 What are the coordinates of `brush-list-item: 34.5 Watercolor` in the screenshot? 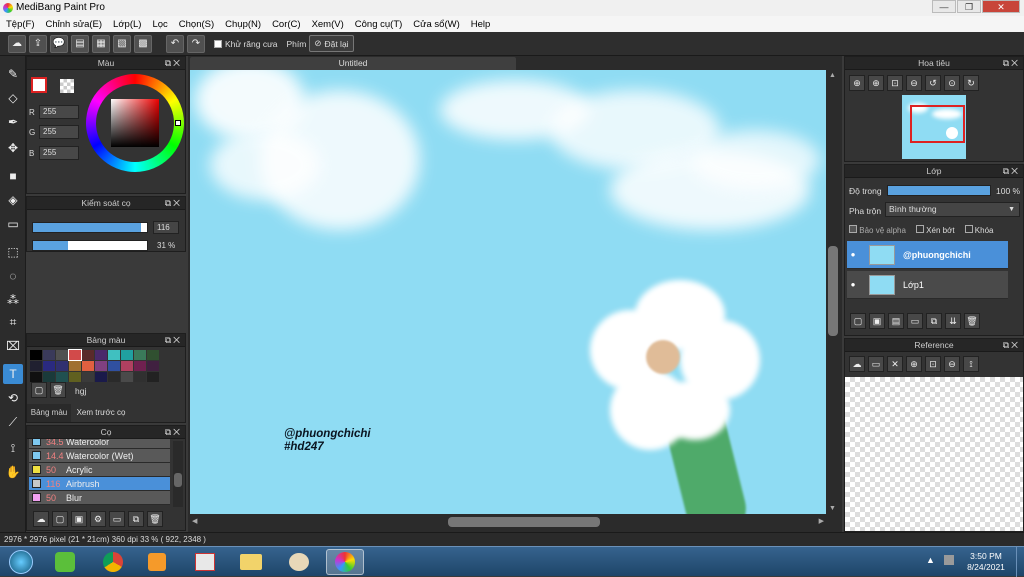 It's located at (99, 444).